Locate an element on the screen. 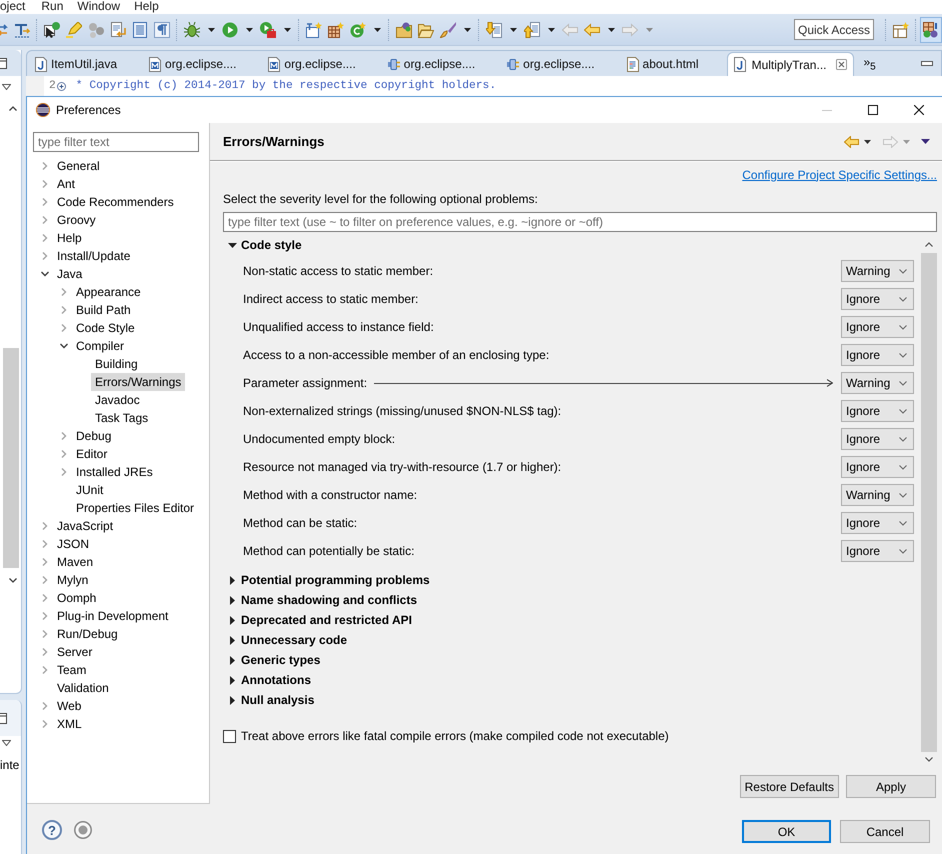 This screenshot has width=942, height=854. tree-item: Appearance is located at coordinates (108, 292).